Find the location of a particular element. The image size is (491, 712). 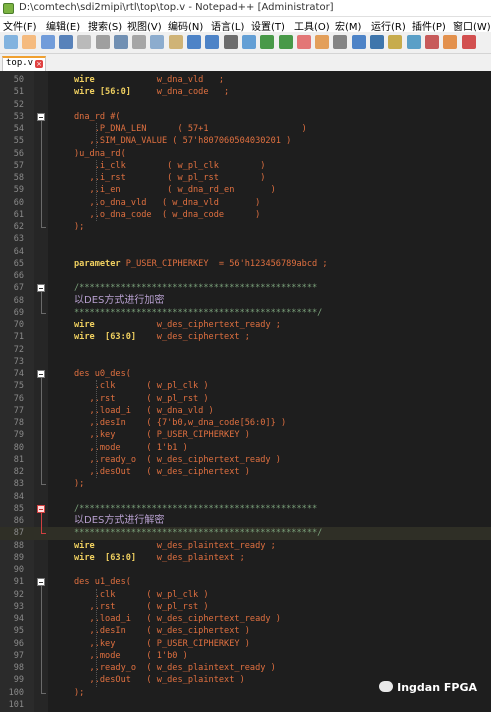

code-line: 94 ,.load_i ( w_des_ciphertext_ready ) is located at coordinates (245, 619).